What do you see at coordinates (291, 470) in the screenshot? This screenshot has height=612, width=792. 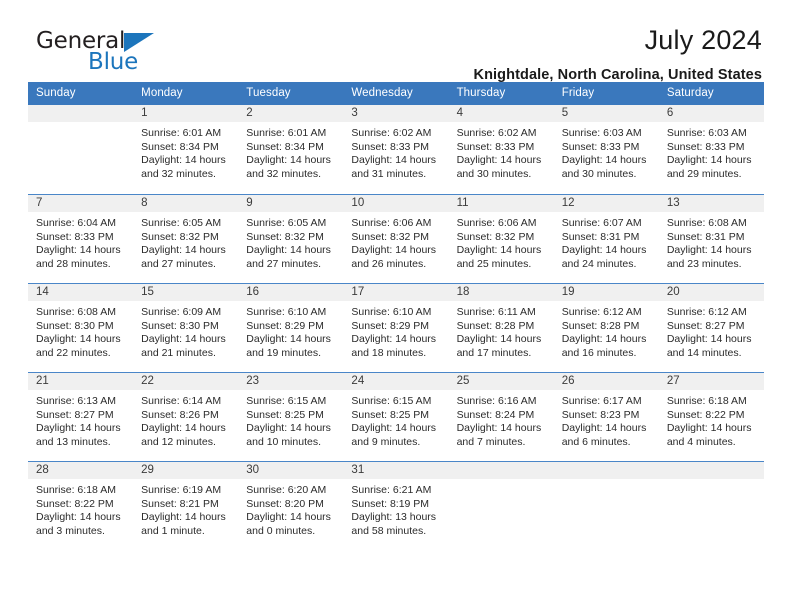 I see `day-number: 30` at bounding box center [291, 470].